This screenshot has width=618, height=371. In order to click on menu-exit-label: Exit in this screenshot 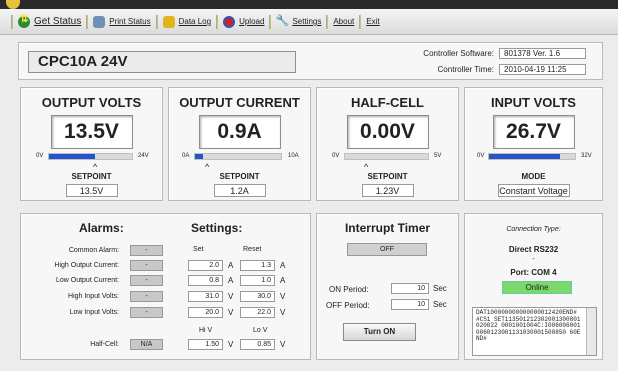, I will do `click(373, 21)`.